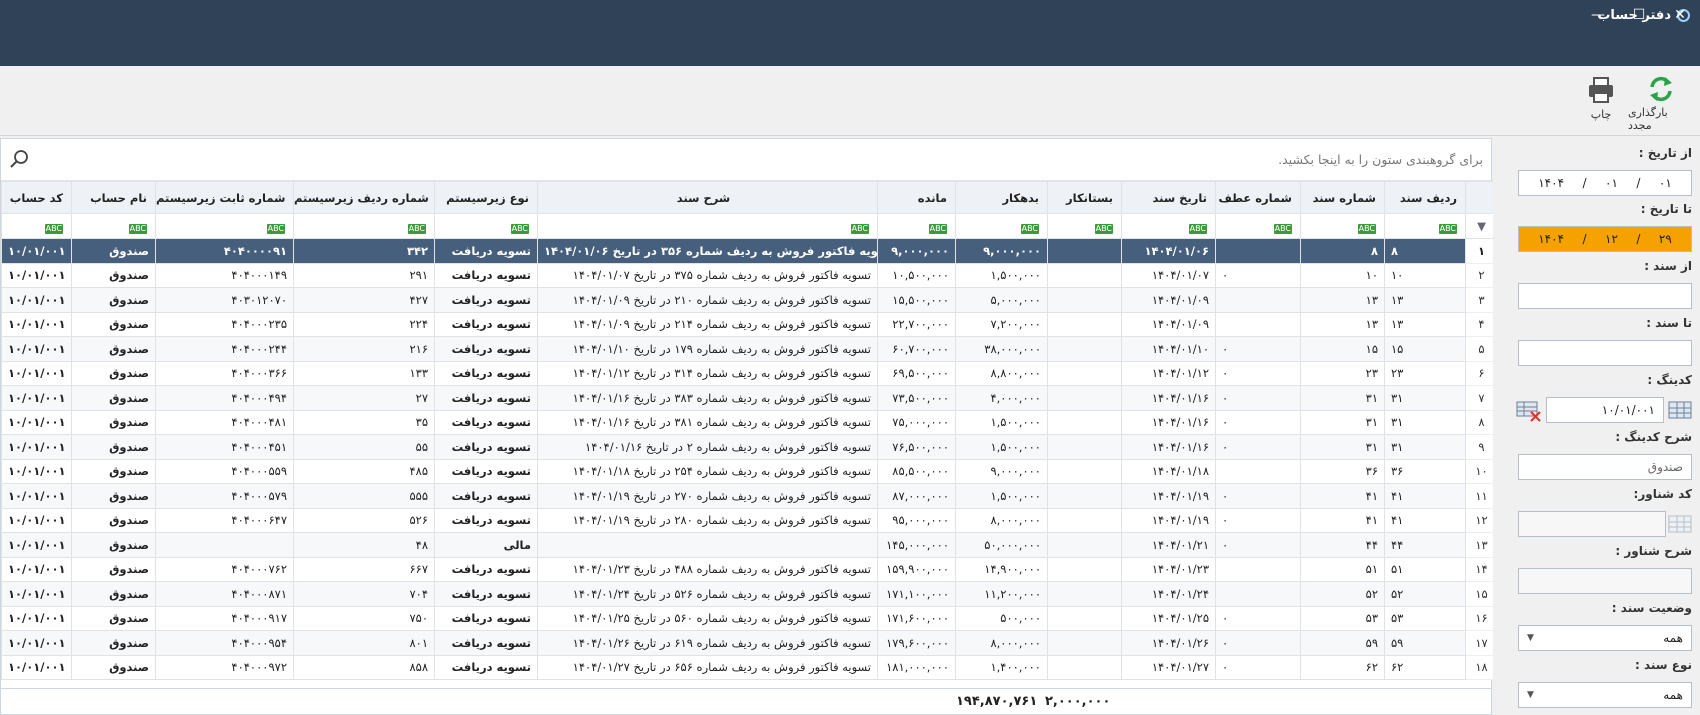 Image resolution: width=1700 pixels, height=715 pixels. Describe the element at coordinates (1680, 15) in the screenshot. I see `close-button: ✕` at that location.